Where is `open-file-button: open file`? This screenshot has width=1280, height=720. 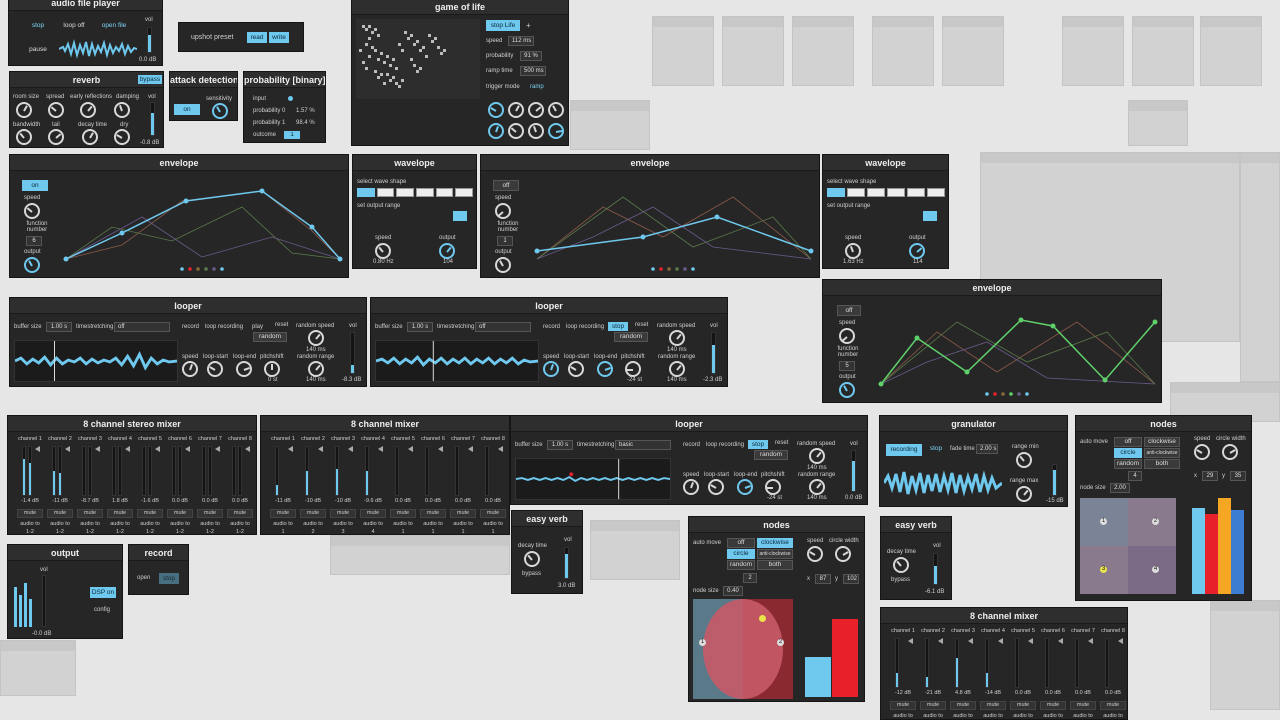 open-file-button: open file is located at coordinates (114, 26).